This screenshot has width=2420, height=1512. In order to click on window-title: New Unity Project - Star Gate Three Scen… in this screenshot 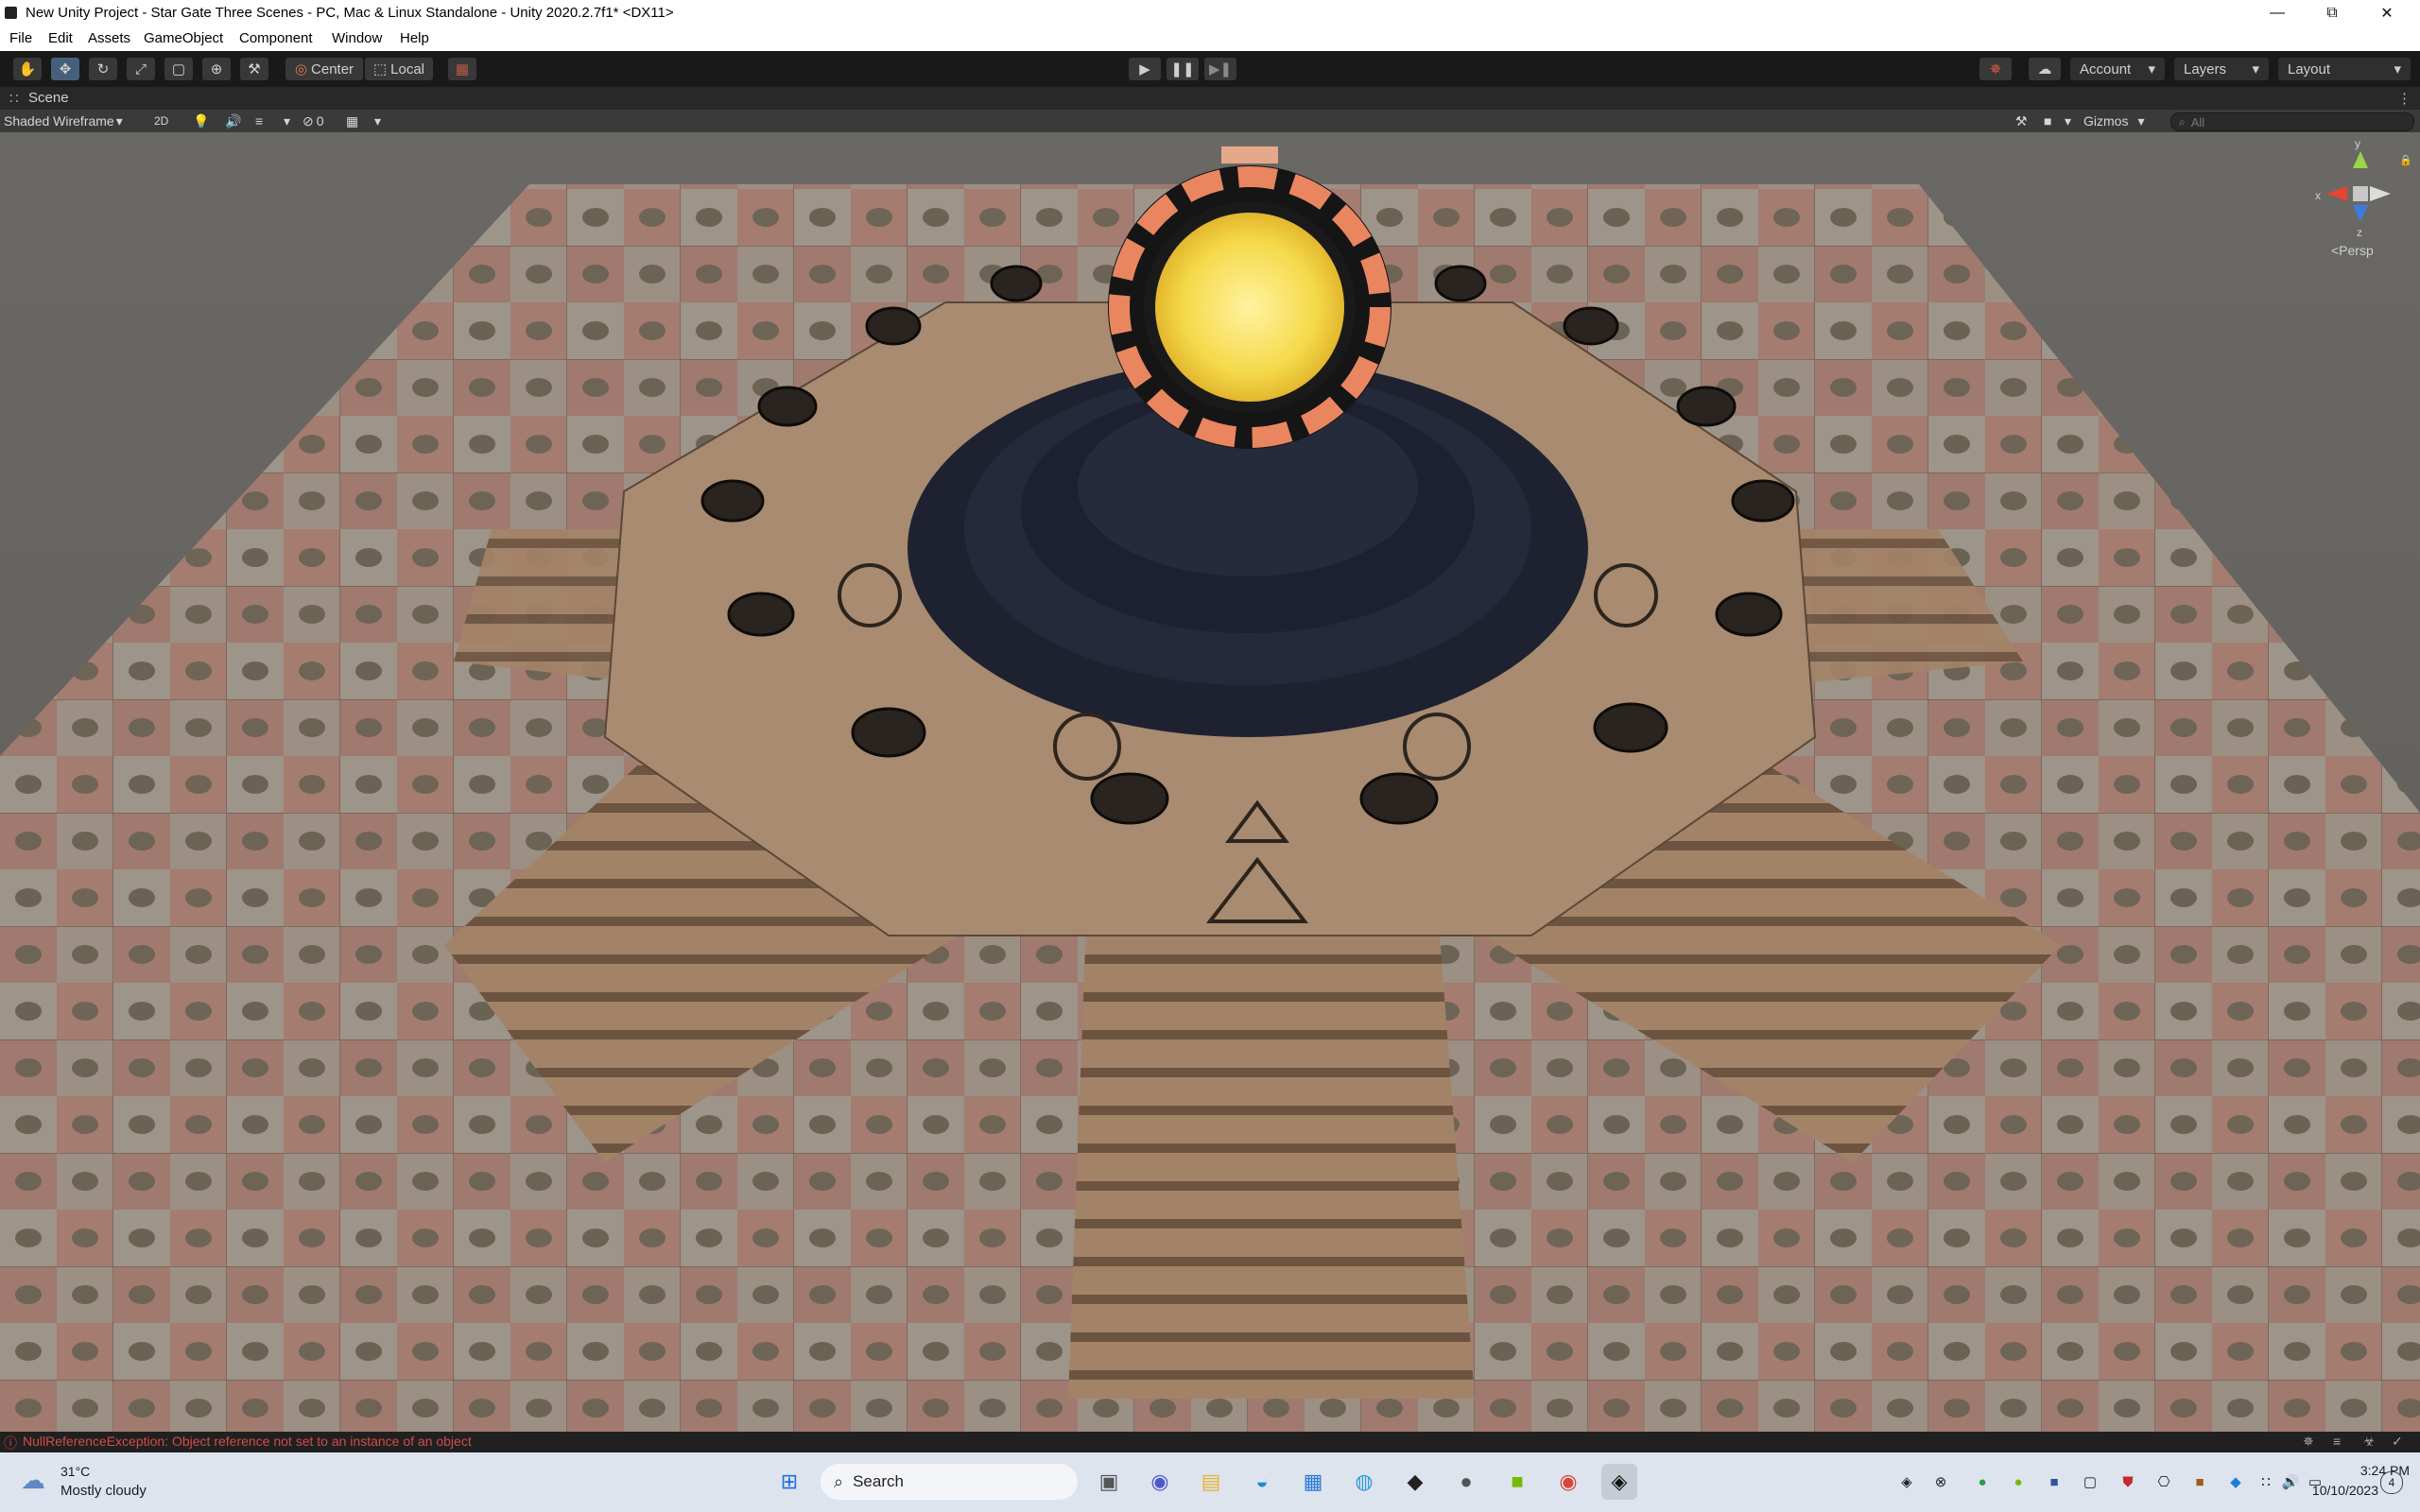, I will do `click(350, 13)`.